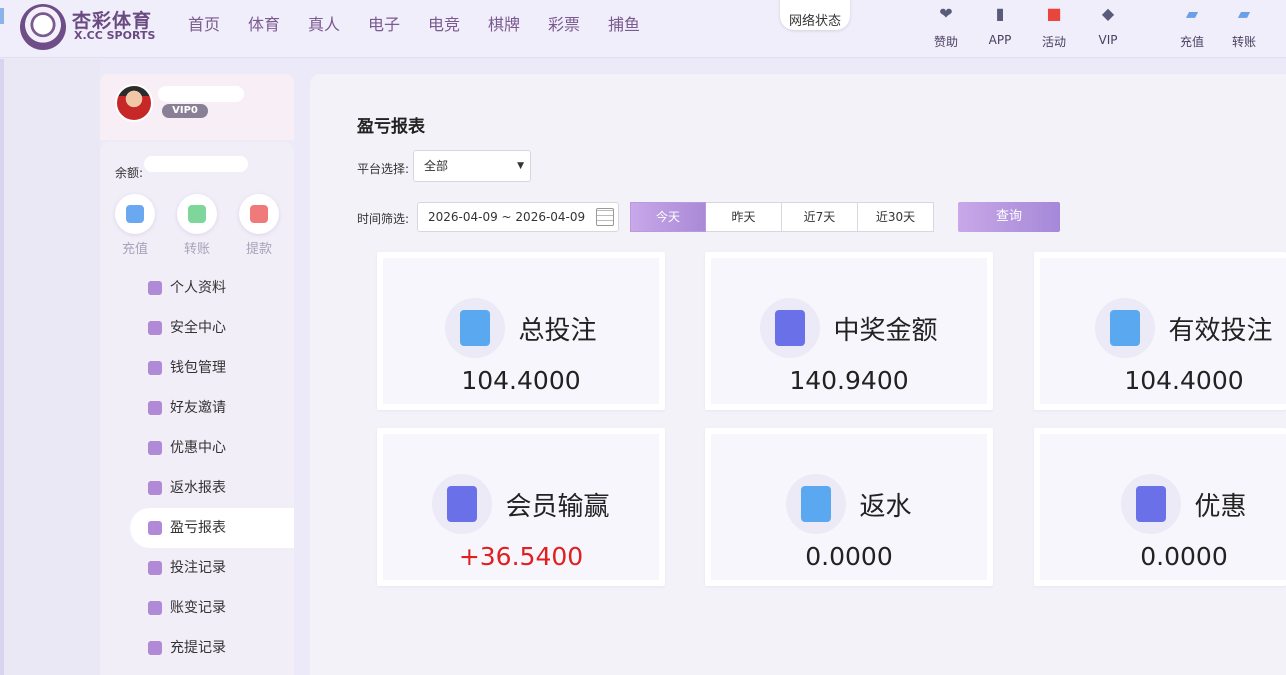  Describe the element at coordinates (885, 506) in the screenshot. I see `stat-name: 返水` at that location.